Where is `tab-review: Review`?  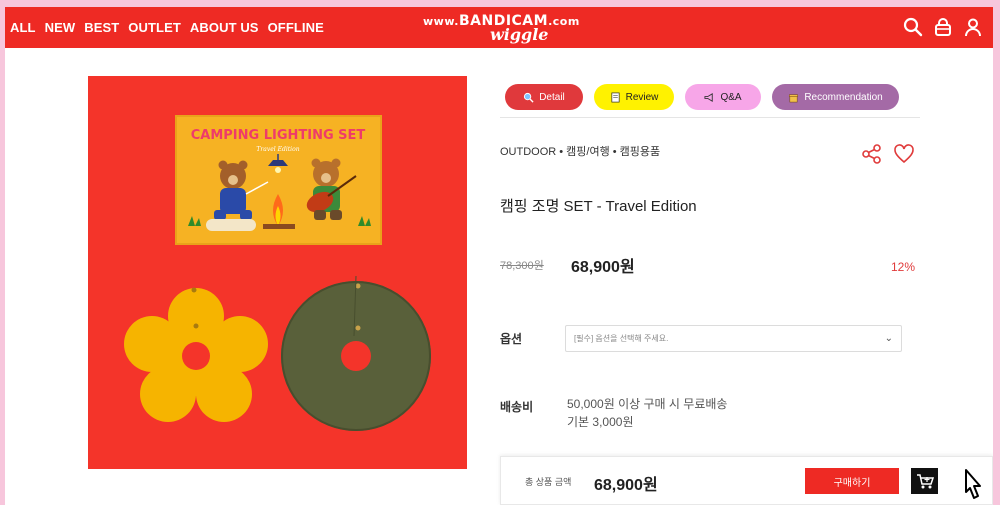
tab-review: Review is located at coordinates (634, 97).